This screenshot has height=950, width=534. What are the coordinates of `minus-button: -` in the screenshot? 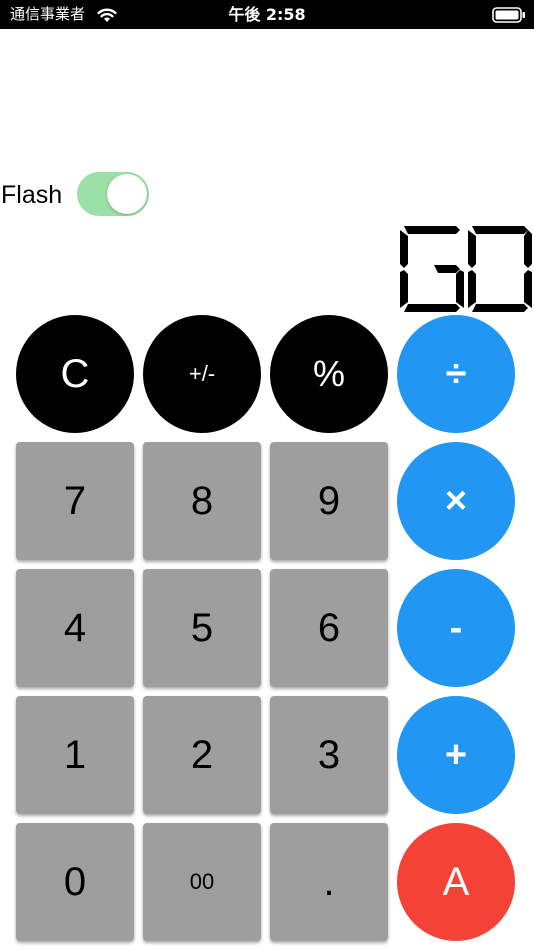 It's located at (456, 628).